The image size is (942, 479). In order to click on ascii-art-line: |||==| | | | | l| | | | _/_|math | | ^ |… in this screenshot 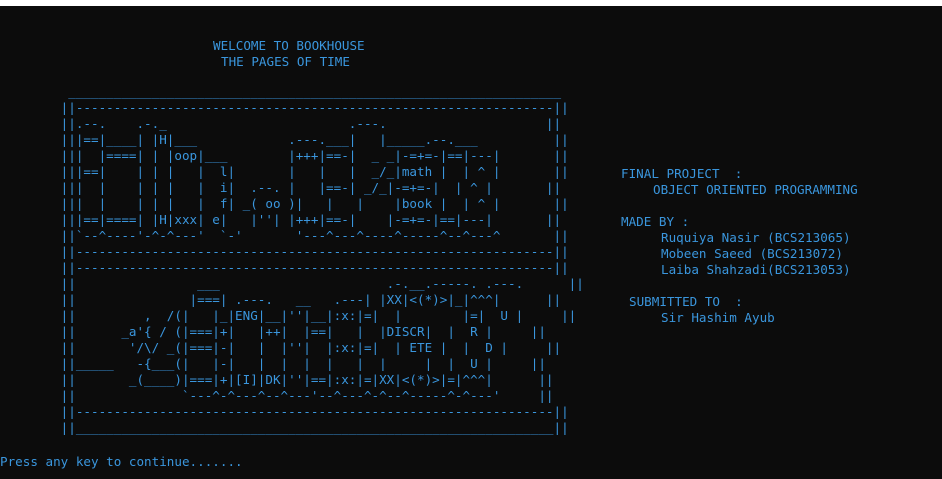, I will do `click(284, 171)`.